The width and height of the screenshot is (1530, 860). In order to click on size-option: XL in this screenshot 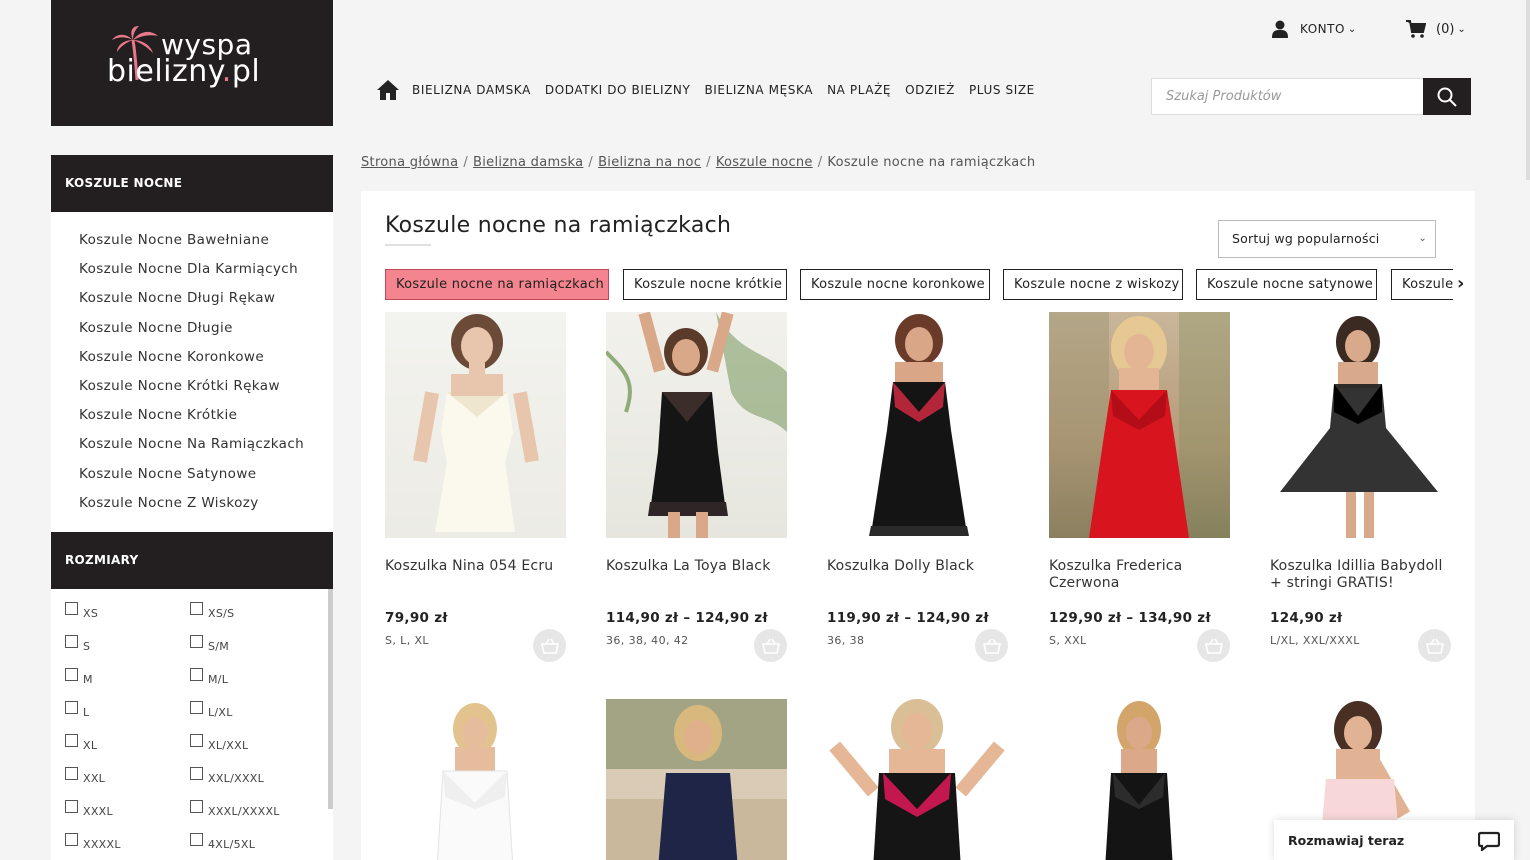, I will do `click(127, 743)`.